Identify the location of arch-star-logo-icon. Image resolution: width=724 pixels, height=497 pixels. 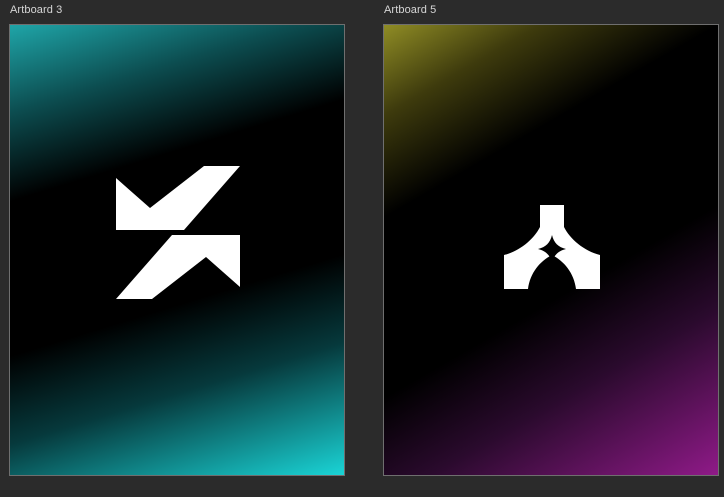
(552, 247).